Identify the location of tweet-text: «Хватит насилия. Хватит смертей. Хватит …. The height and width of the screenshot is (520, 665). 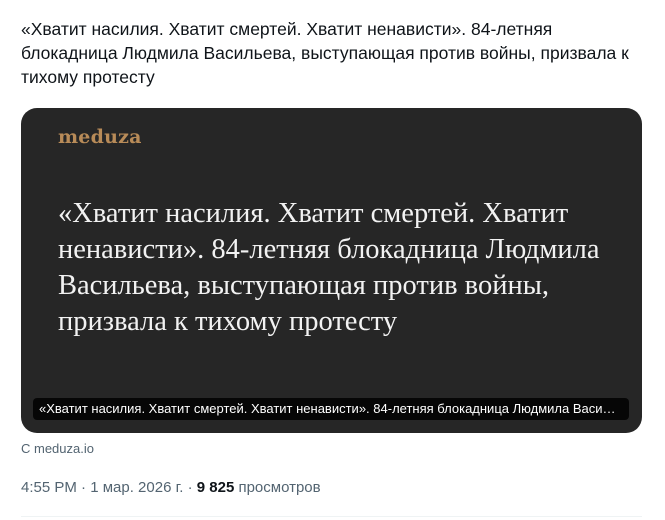
(325, 53).